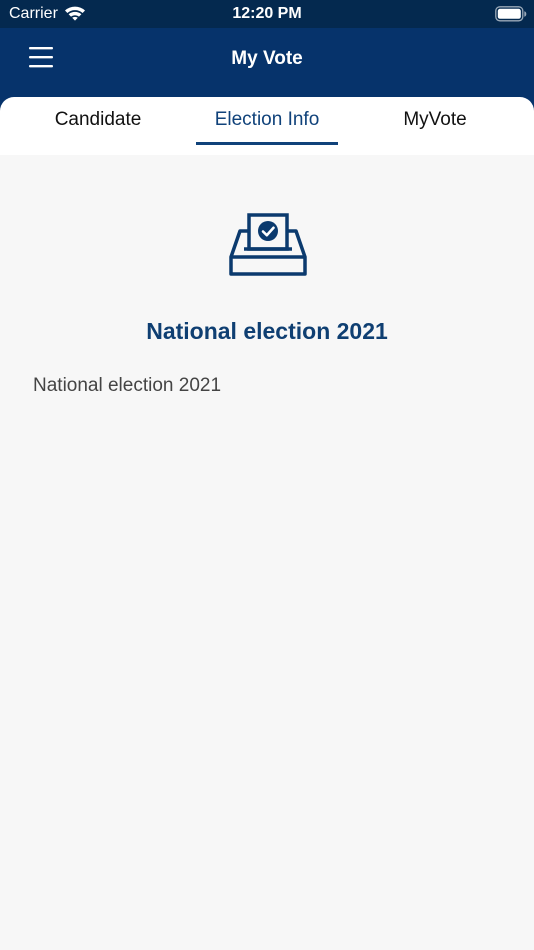  Describe the element at coordinates (435, 126) in the screenshot. I see `tab-myvote: MyVote` at that location.